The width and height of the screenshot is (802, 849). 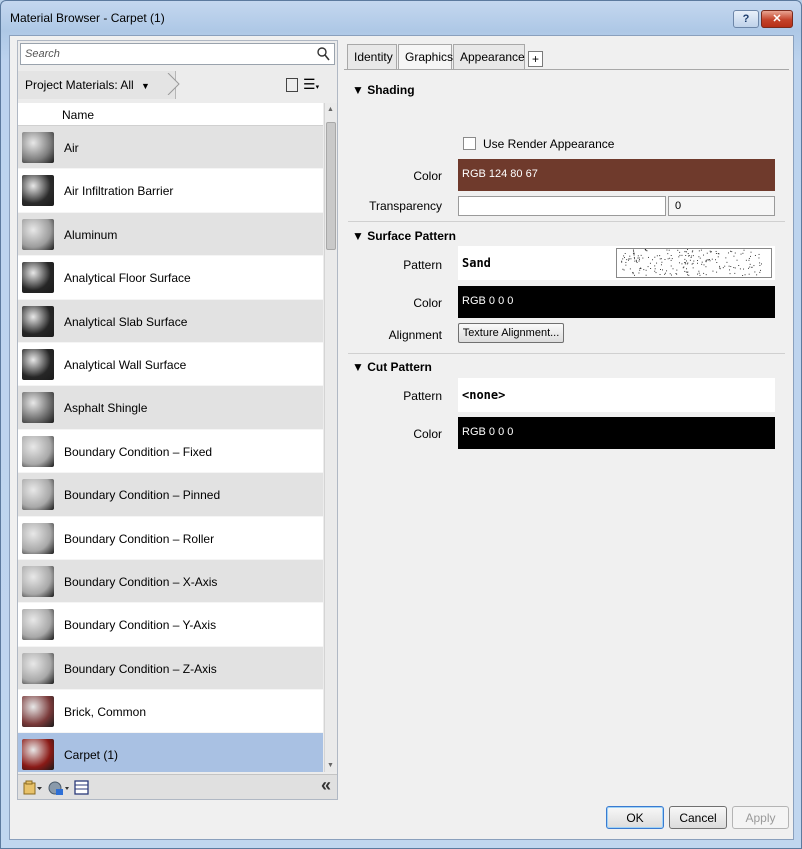 What do you see at coordinates (173, 84) in the screenshot?
I see `breadcrumb-chevron-icon` at bounding box center [173, 84].